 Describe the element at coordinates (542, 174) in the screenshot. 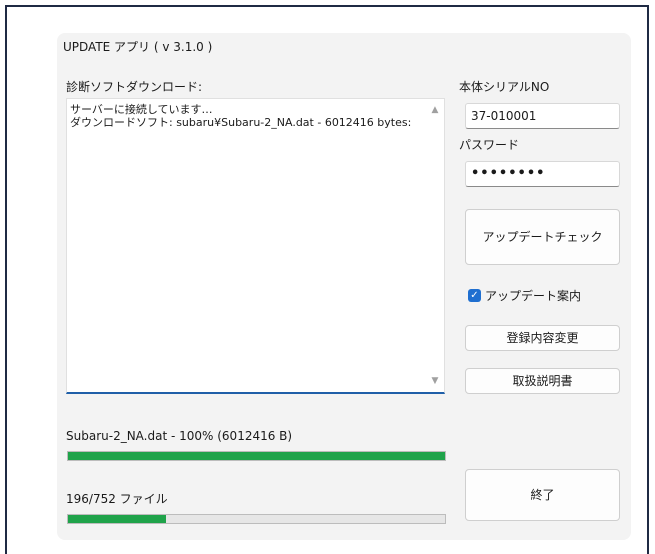

I see `password-input: ••••••••` at that location.